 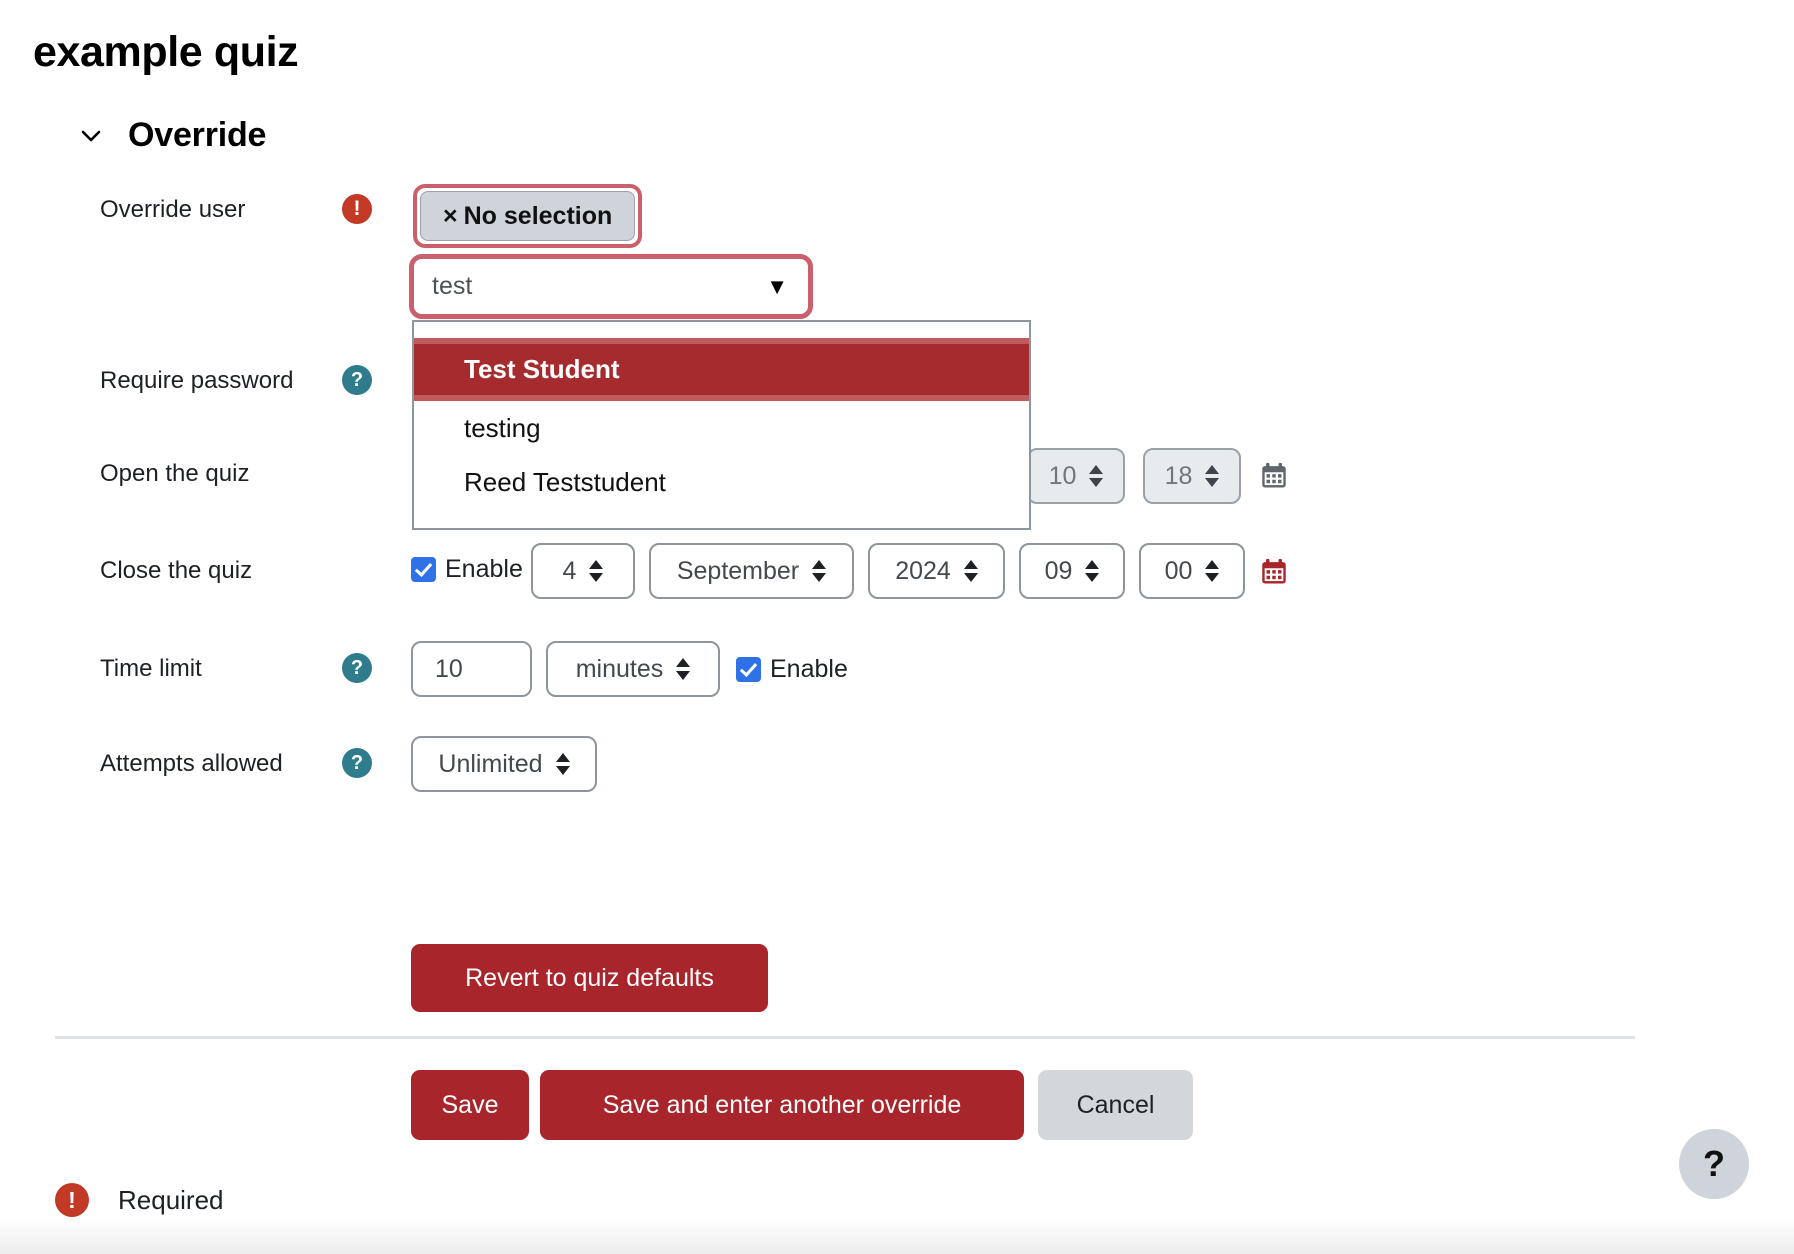 I want to click on chevron-down-icon, so click(x=91, y=136).